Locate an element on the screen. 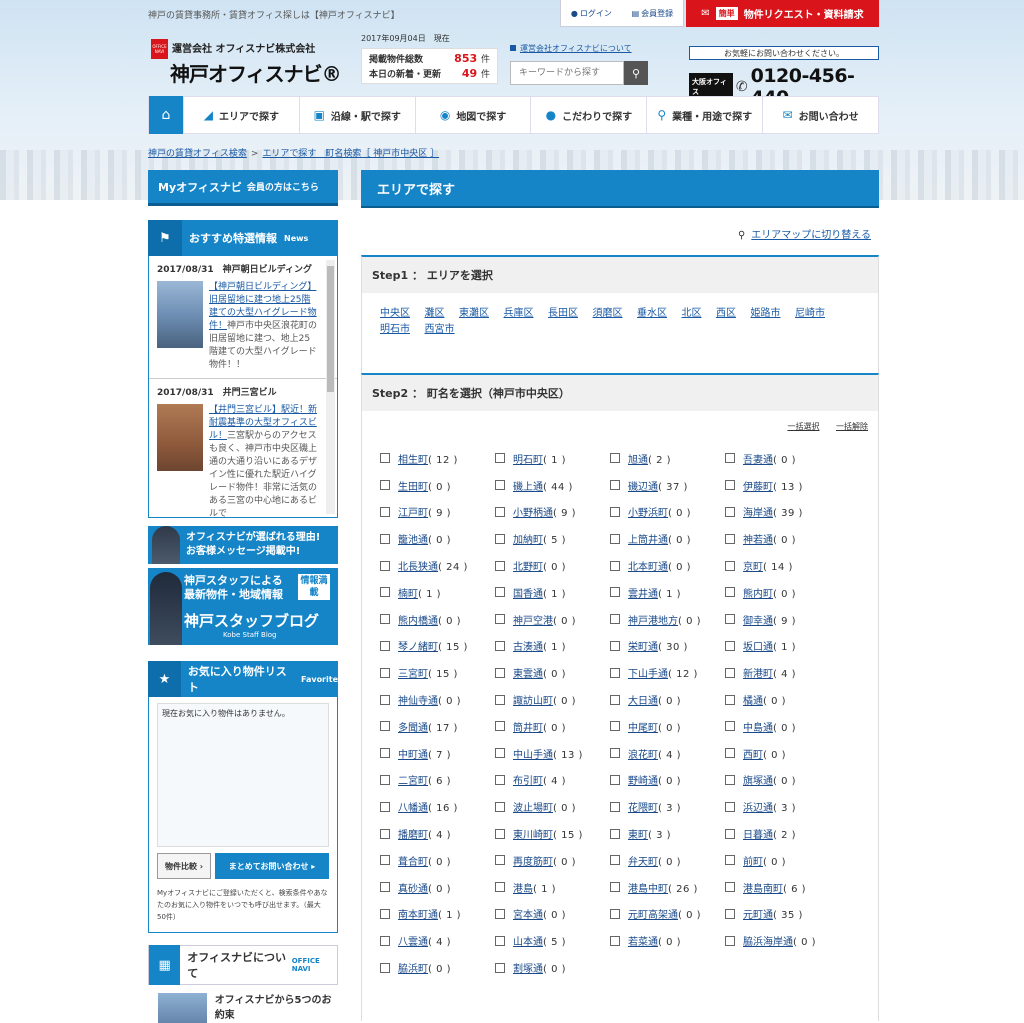 This screenshot has width=1024, height=1023. town-item: 楠町( 1 ) is located at coordinates (437, 592).